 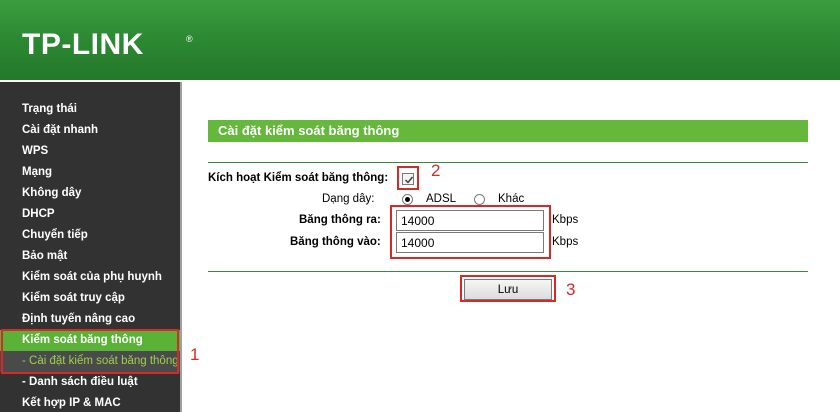 I want to click on egress-unit: Kbps, so click(x=565, y=220).